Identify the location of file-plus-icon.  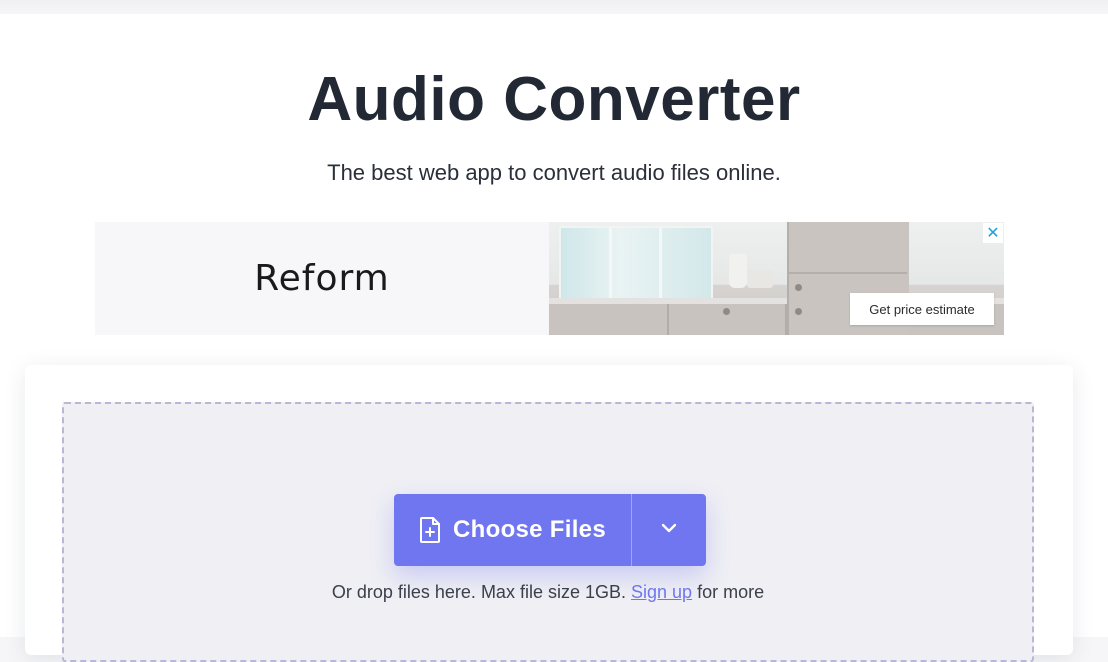
(430, 530).